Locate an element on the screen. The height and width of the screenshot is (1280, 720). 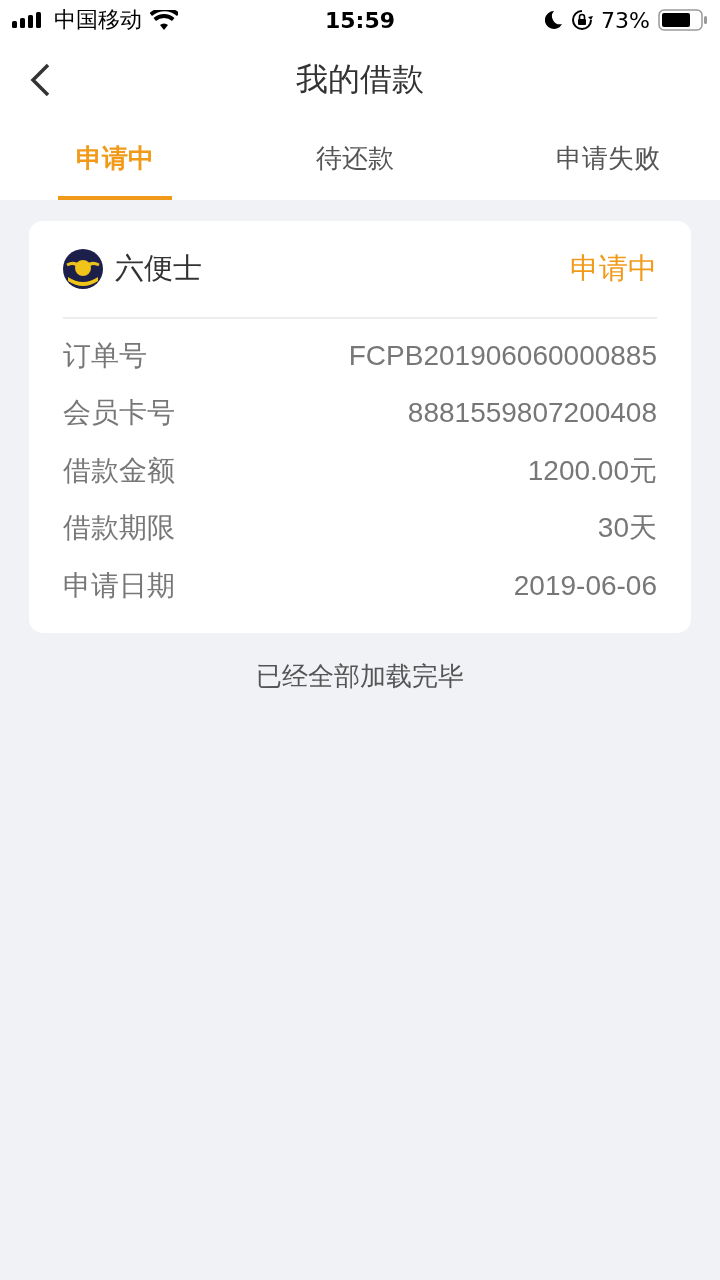
rotation-lock-icon is located at coordinates (582, 20).